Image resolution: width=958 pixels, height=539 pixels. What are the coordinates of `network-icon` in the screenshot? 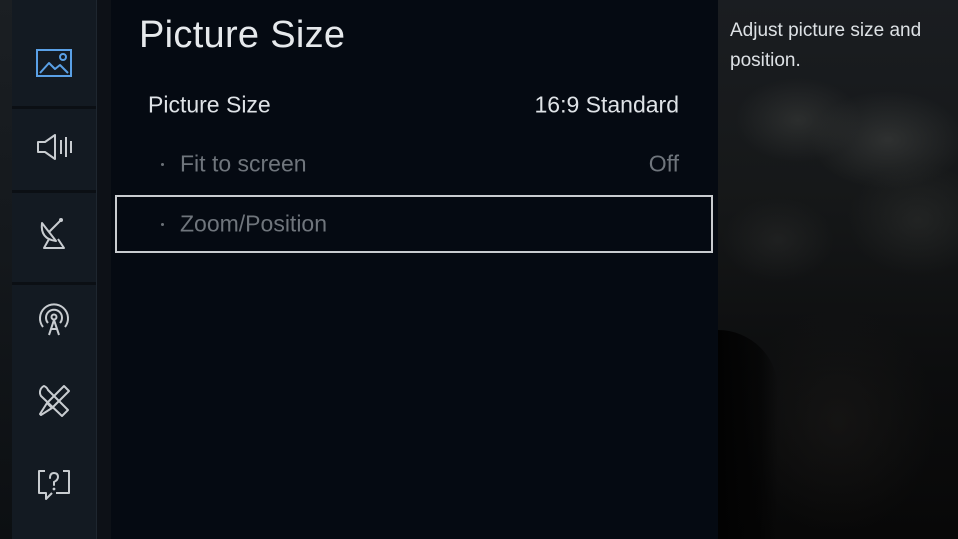 It's located at (54, 319).